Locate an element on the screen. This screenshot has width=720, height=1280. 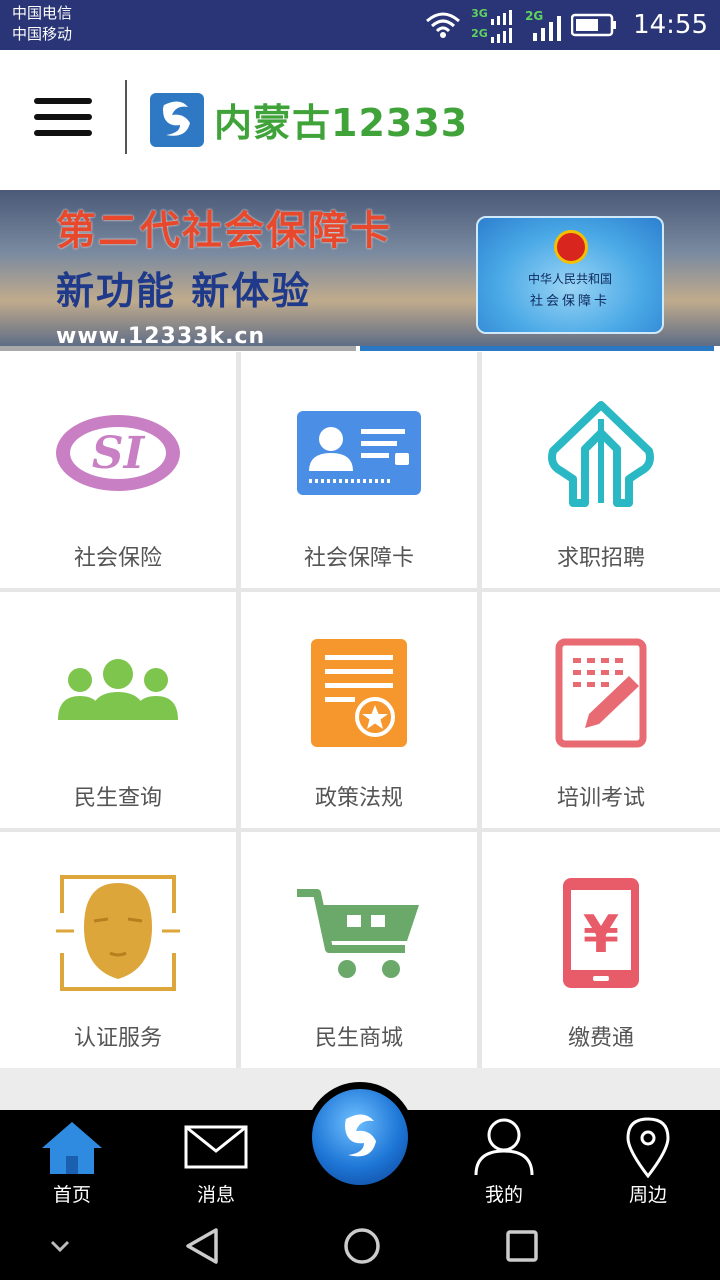
service-policy-regulations: 政策法规 is located at coordinates (359, 710).